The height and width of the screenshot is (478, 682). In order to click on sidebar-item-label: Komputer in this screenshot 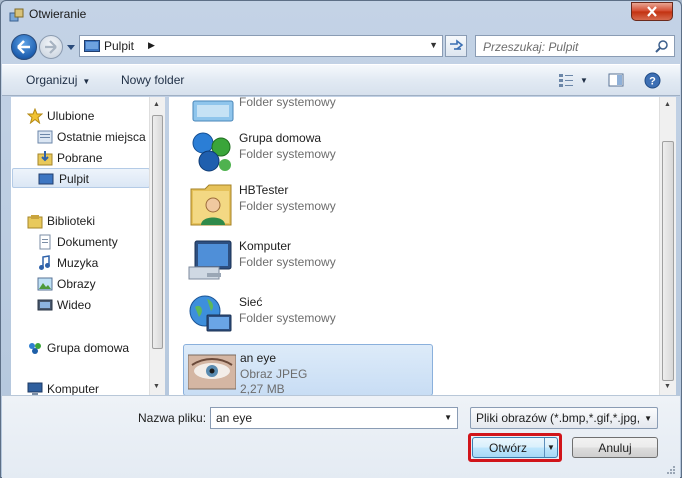, I will do `click(73, 388)`.